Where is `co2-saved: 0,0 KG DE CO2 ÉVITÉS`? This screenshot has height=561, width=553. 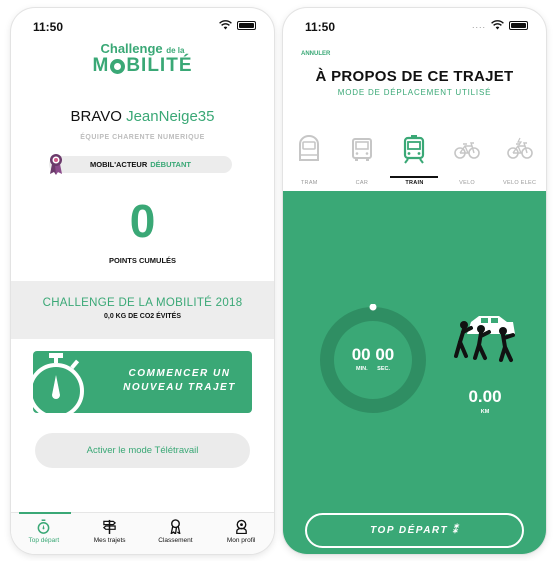 co2-saved: 0,0 KG DE CO2 ÉVITÉS is located at coordinates (142, 316).